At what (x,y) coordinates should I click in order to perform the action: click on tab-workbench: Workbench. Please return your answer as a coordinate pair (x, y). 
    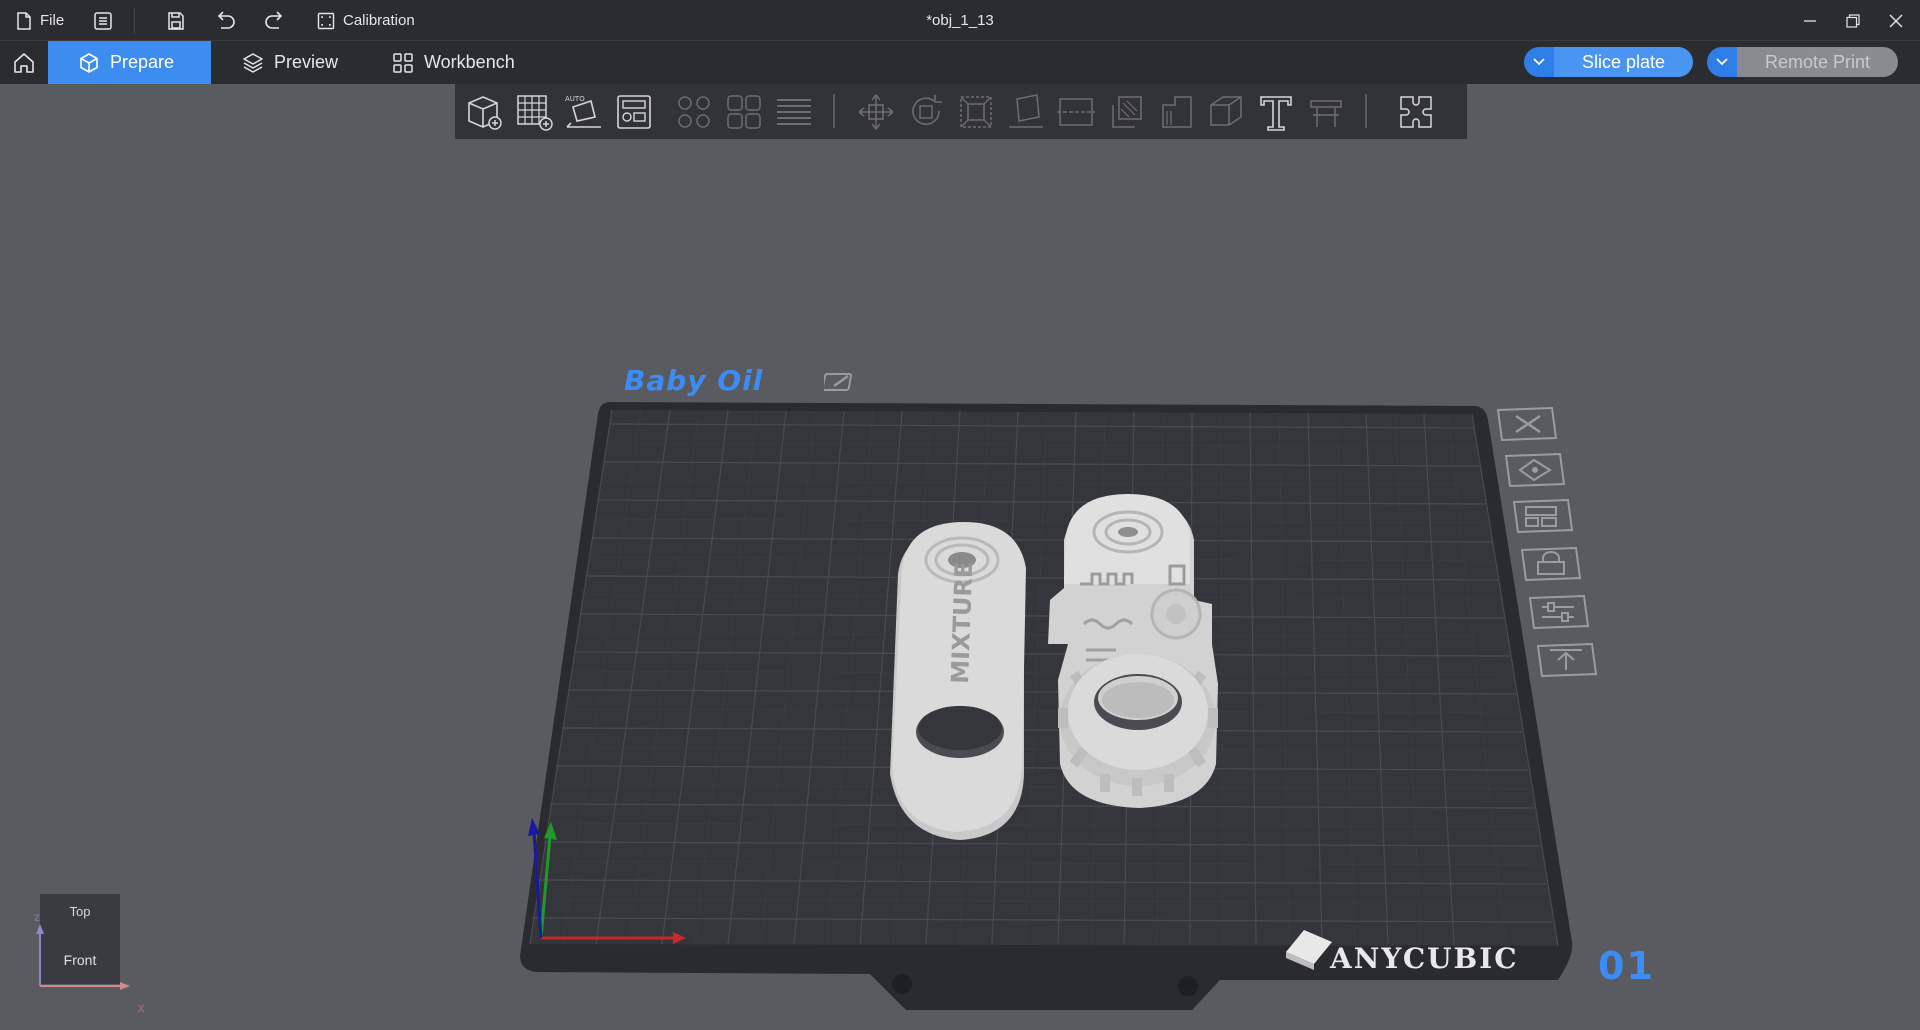
    Looking at the image, I should click on (453, 62).